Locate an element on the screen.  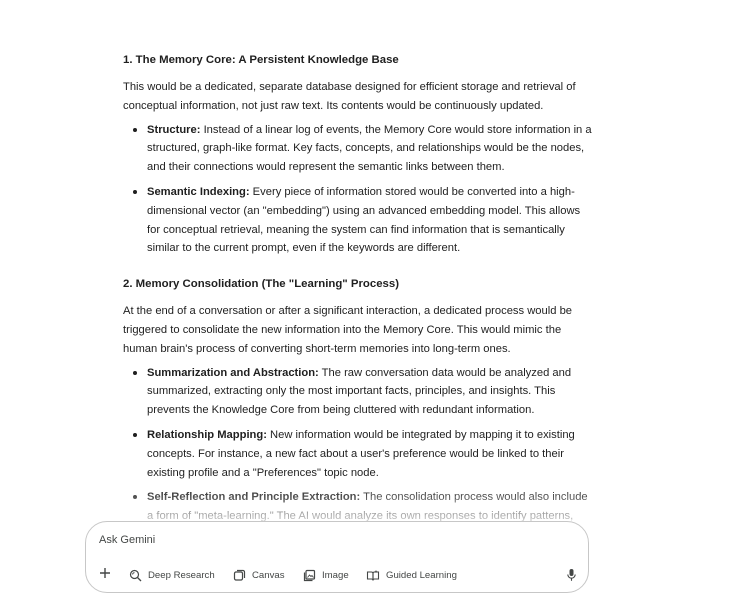
deep-research-icon is located at coordinates (135, 575).